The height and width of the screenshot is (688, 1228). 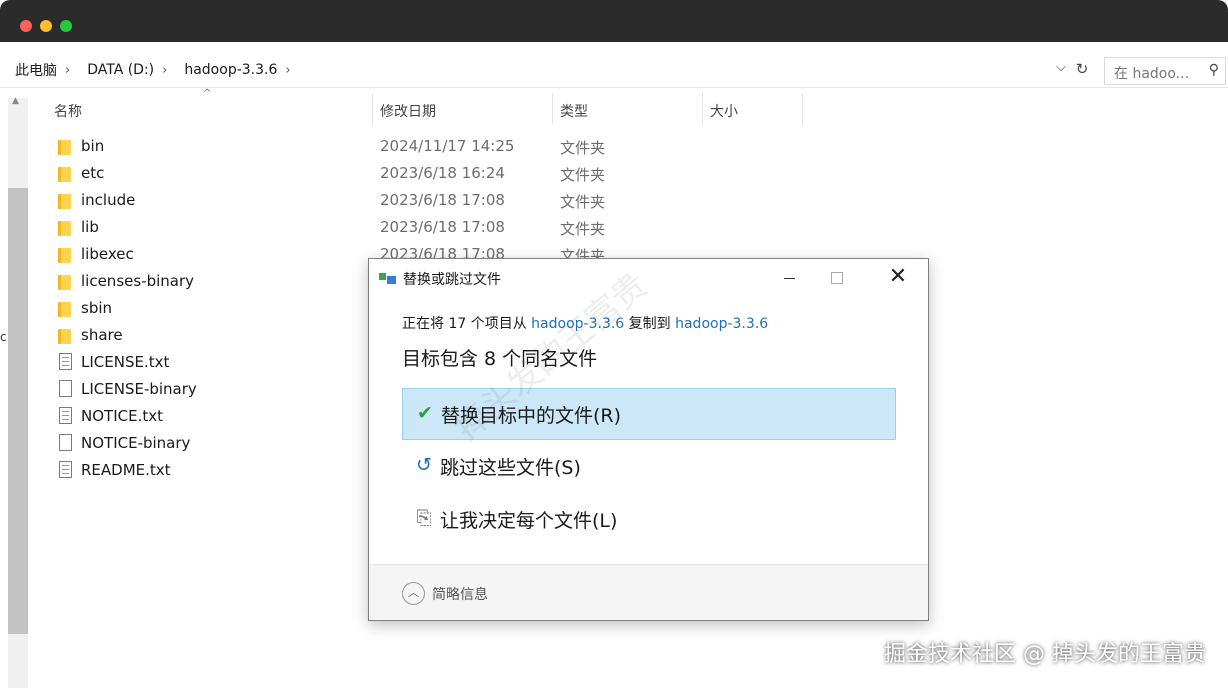 I want to click on breadcrumb-drive: DATA (D:), so click(x=116, y=70).